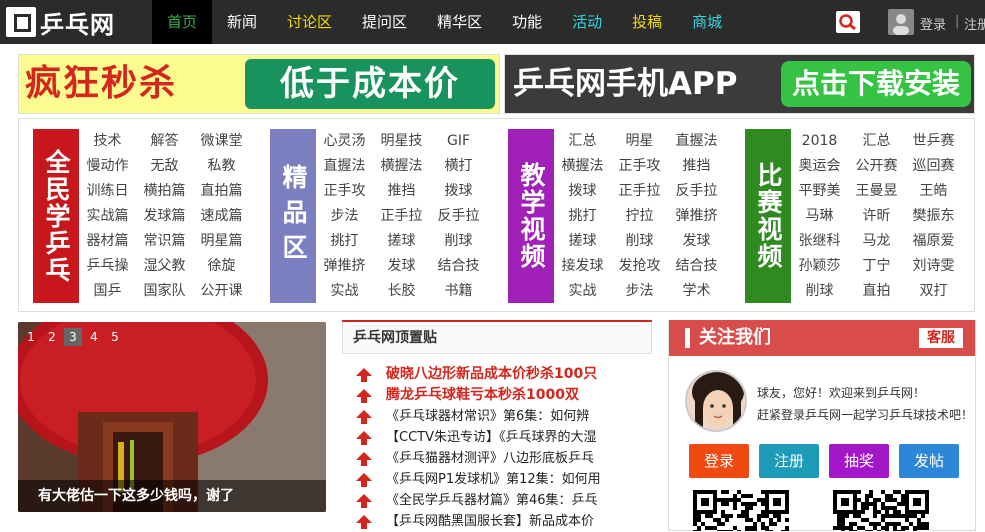  Describe the element at coordinates (582, 266) in the screenshot. I see `category-link: 接发球` at that location.